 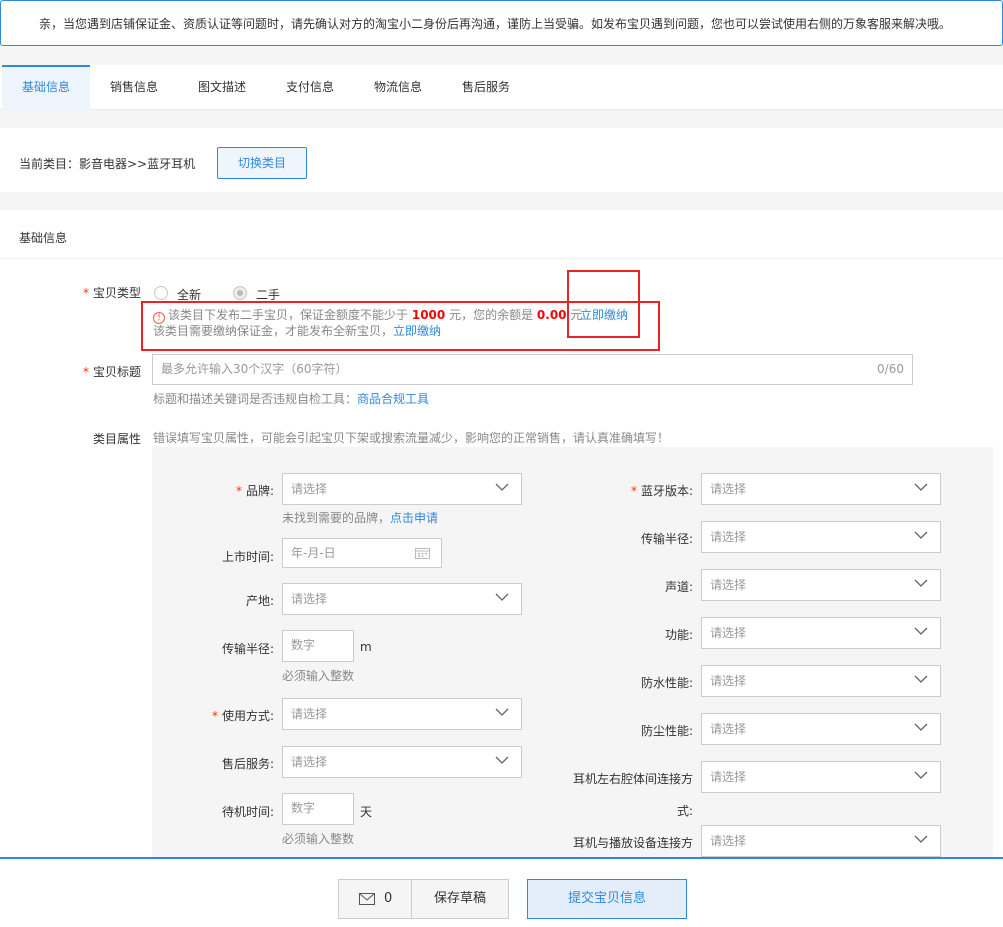 What do you see at coordinates (402, 489) in the screenshot?
I see `brand-select: 请选择` at bounding box center [402, 489].